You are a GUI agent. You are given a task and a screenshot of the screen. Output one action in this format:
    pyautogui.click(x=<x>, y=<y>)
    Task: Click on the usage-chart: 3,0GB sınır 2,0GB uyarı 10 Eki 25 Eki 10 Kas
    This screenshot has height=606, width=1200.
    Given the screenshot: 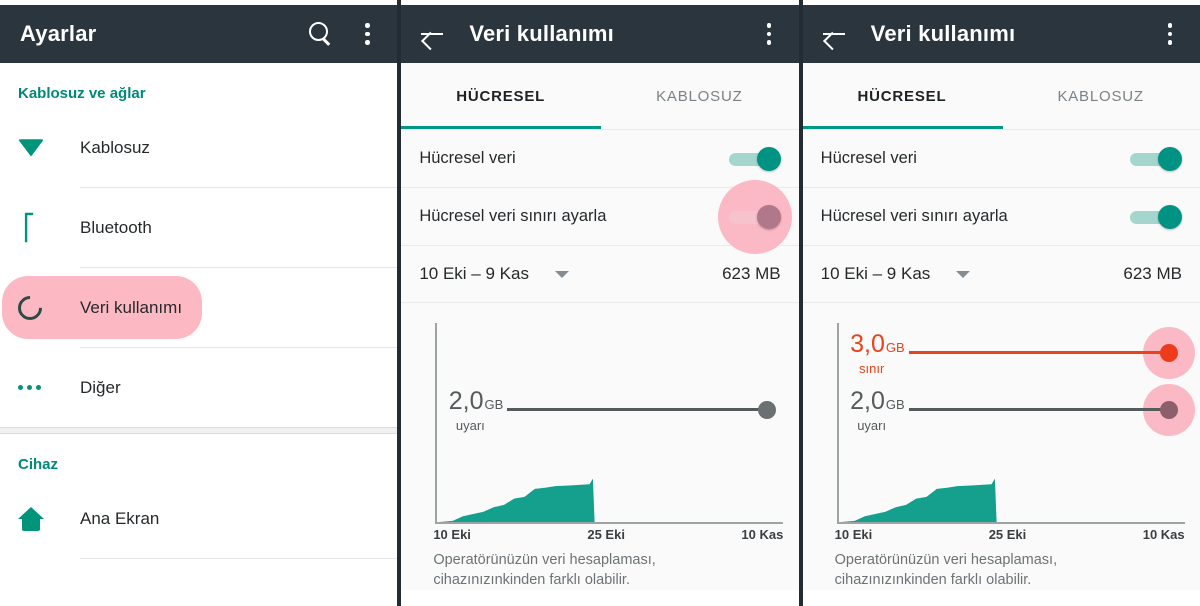 What is the action you would take?
    pyautogui.click(x=1007, y=430)
    